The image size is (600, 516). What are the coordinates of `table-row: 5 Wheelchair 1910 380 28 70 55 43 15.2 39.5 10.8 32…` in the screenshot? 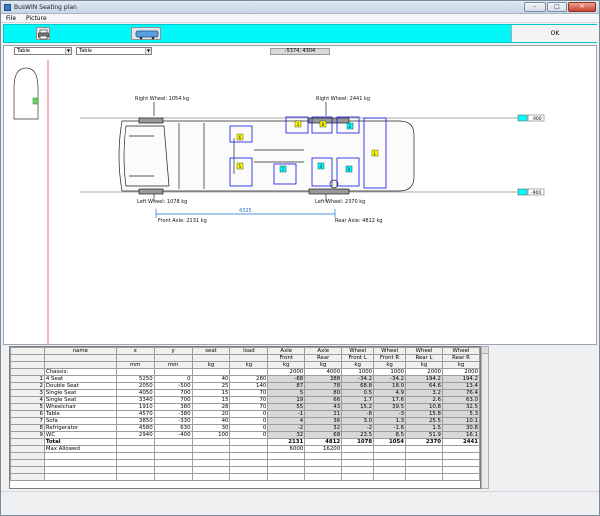 It's located at (245, 407).